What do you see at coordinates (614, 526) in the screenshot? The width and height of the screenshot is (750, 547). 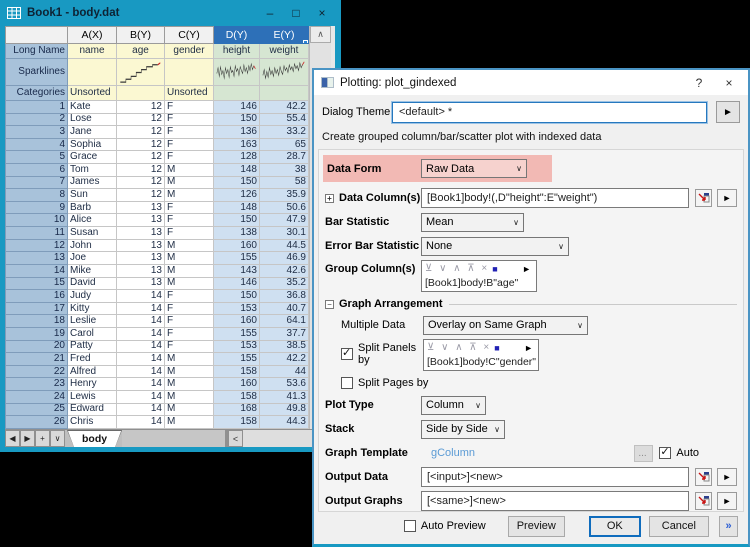 I see `ok-button: OK` at bounding box center [614, 526].